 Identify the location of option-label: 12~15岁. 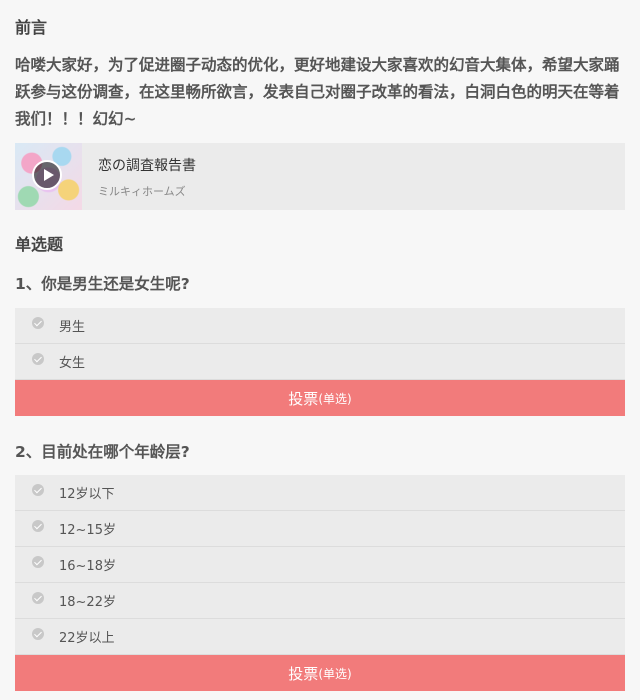
(87, 530).